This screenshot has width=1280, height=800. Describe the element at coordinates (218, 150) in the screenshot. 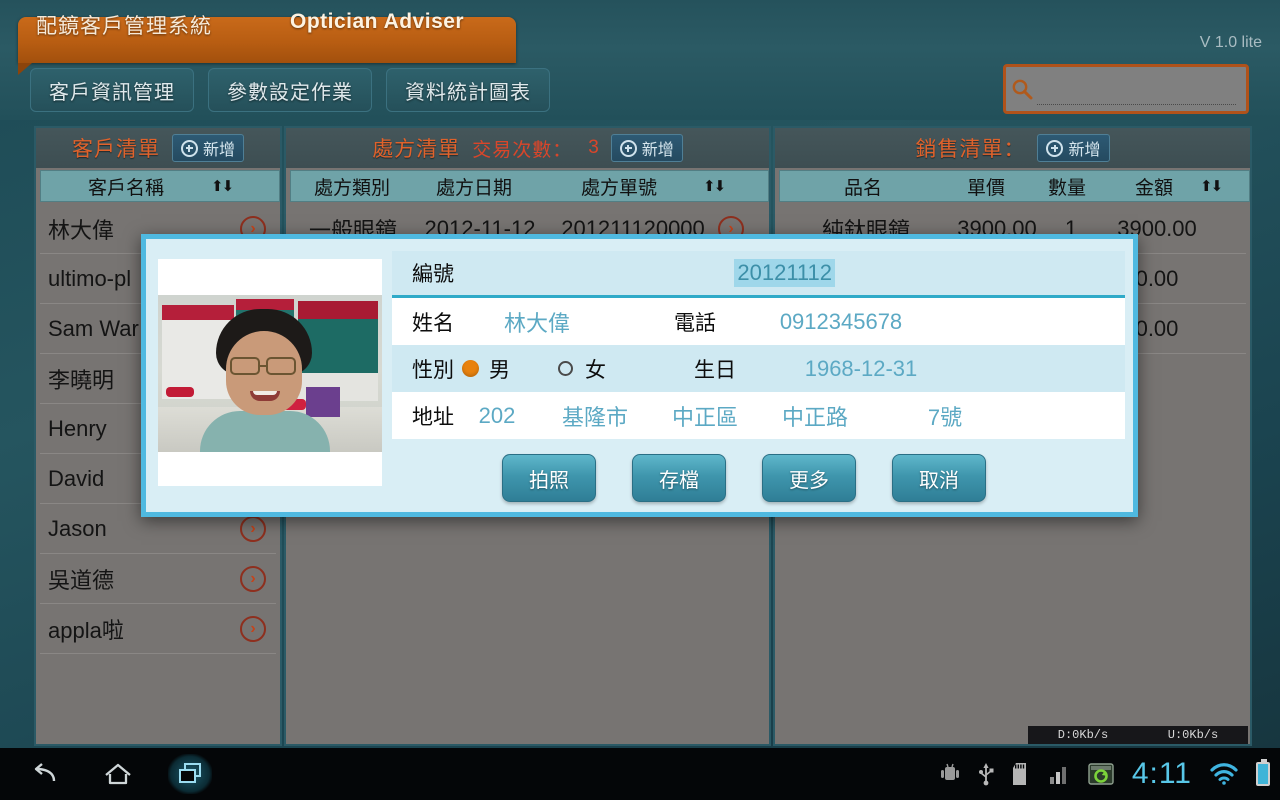

I see `add-customer-label: 新增` at that location.